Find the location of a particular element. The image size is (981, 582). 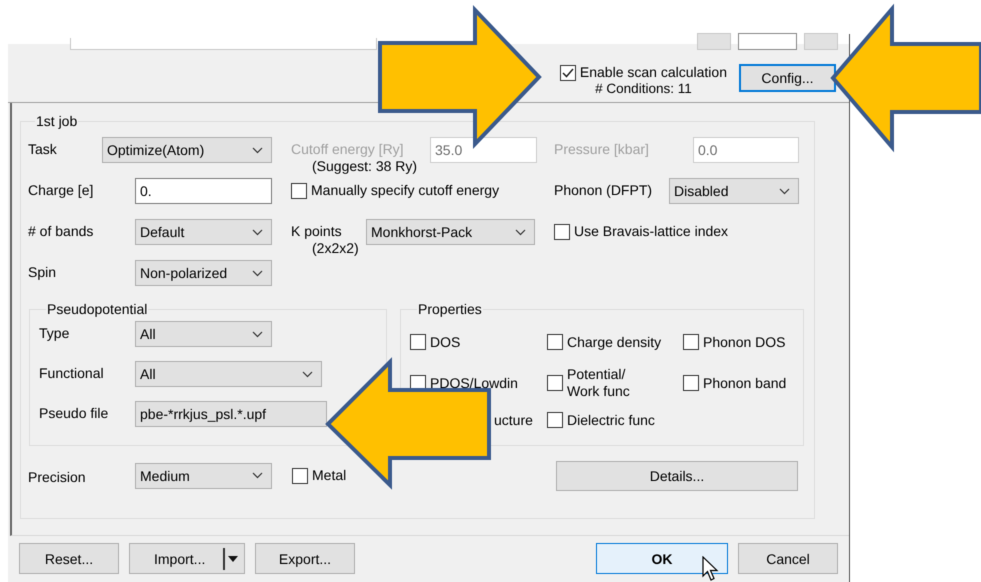

field-label: Functional is located at coordinates (72, 373).